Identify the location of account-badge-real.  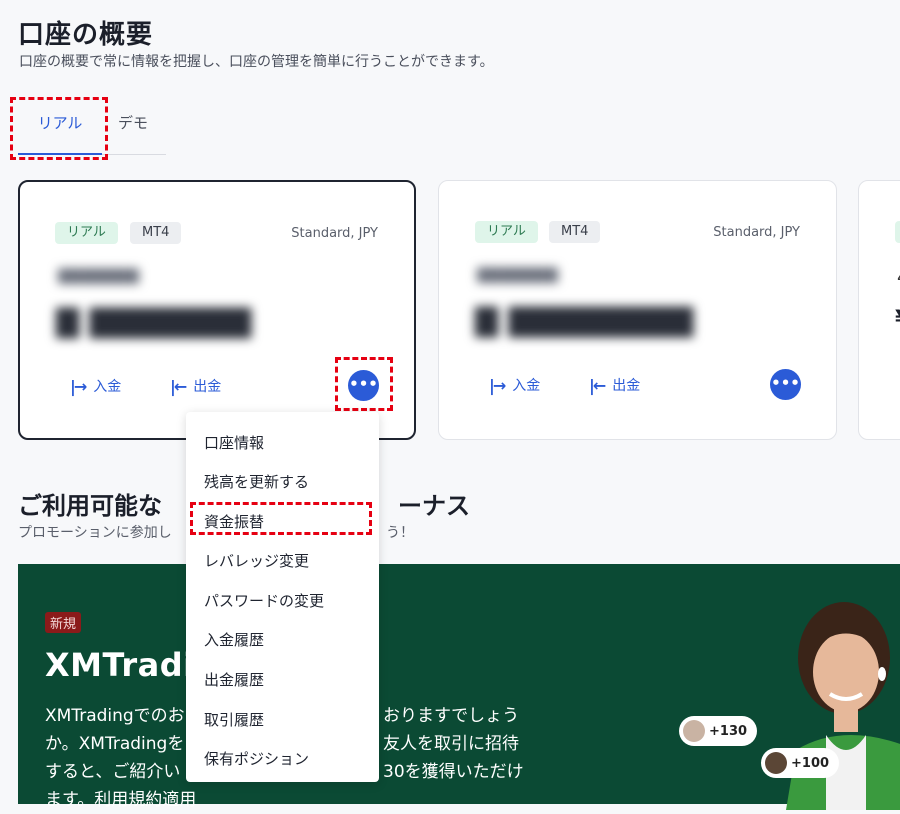
(897, 232).